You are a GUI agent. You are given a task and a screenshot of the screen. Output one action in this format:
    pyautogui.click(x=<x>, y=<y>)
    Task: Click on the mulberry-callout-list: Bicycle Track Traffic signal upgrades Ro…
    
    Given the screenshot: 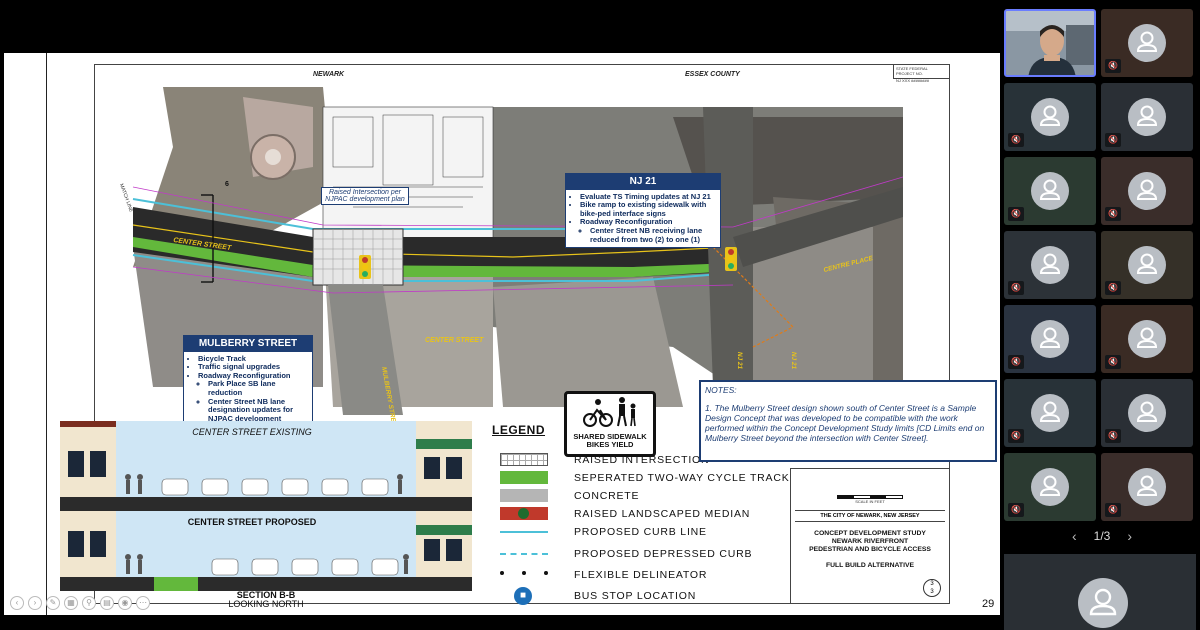 What is the action you would take?
    pyautogui.click(x=248, y=389)
    